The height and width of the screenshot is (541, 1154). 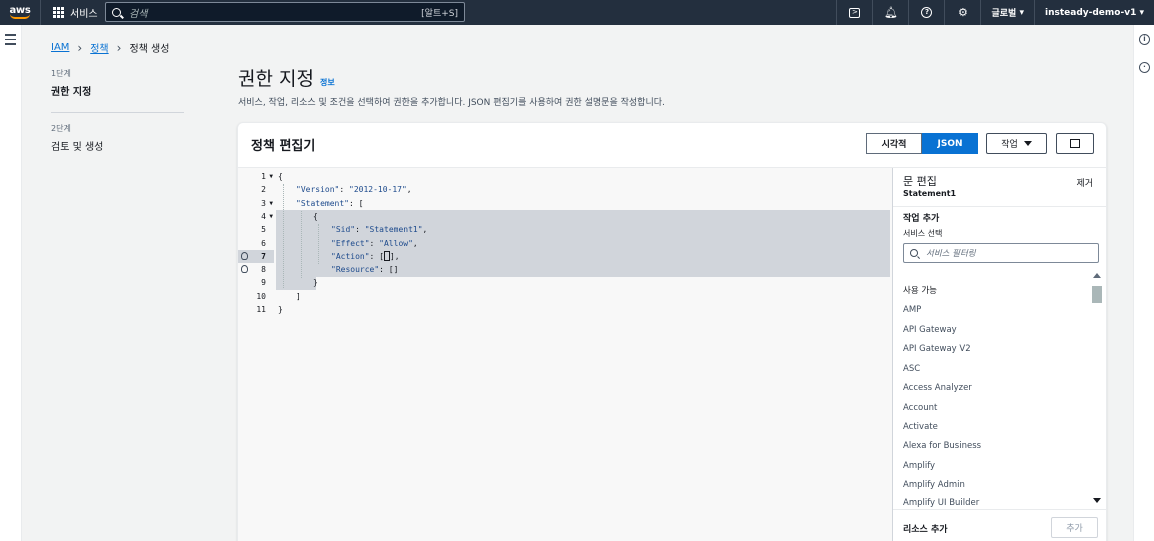 What do you see at coordinates (930, 330) in the screenshot?
I see `service-option: API Gateway` at bounding box center [930, 330].